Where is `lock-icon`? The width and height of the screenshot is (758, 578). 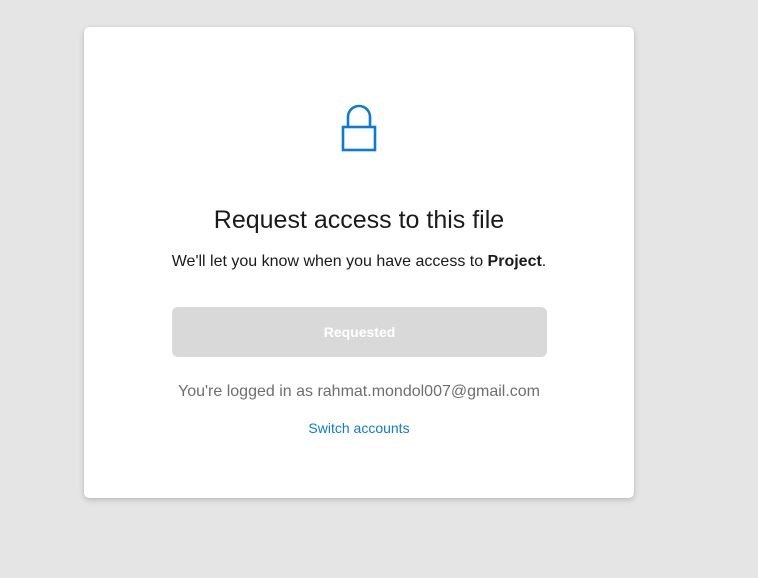
lock-icon is located at coordinates (359, 128).